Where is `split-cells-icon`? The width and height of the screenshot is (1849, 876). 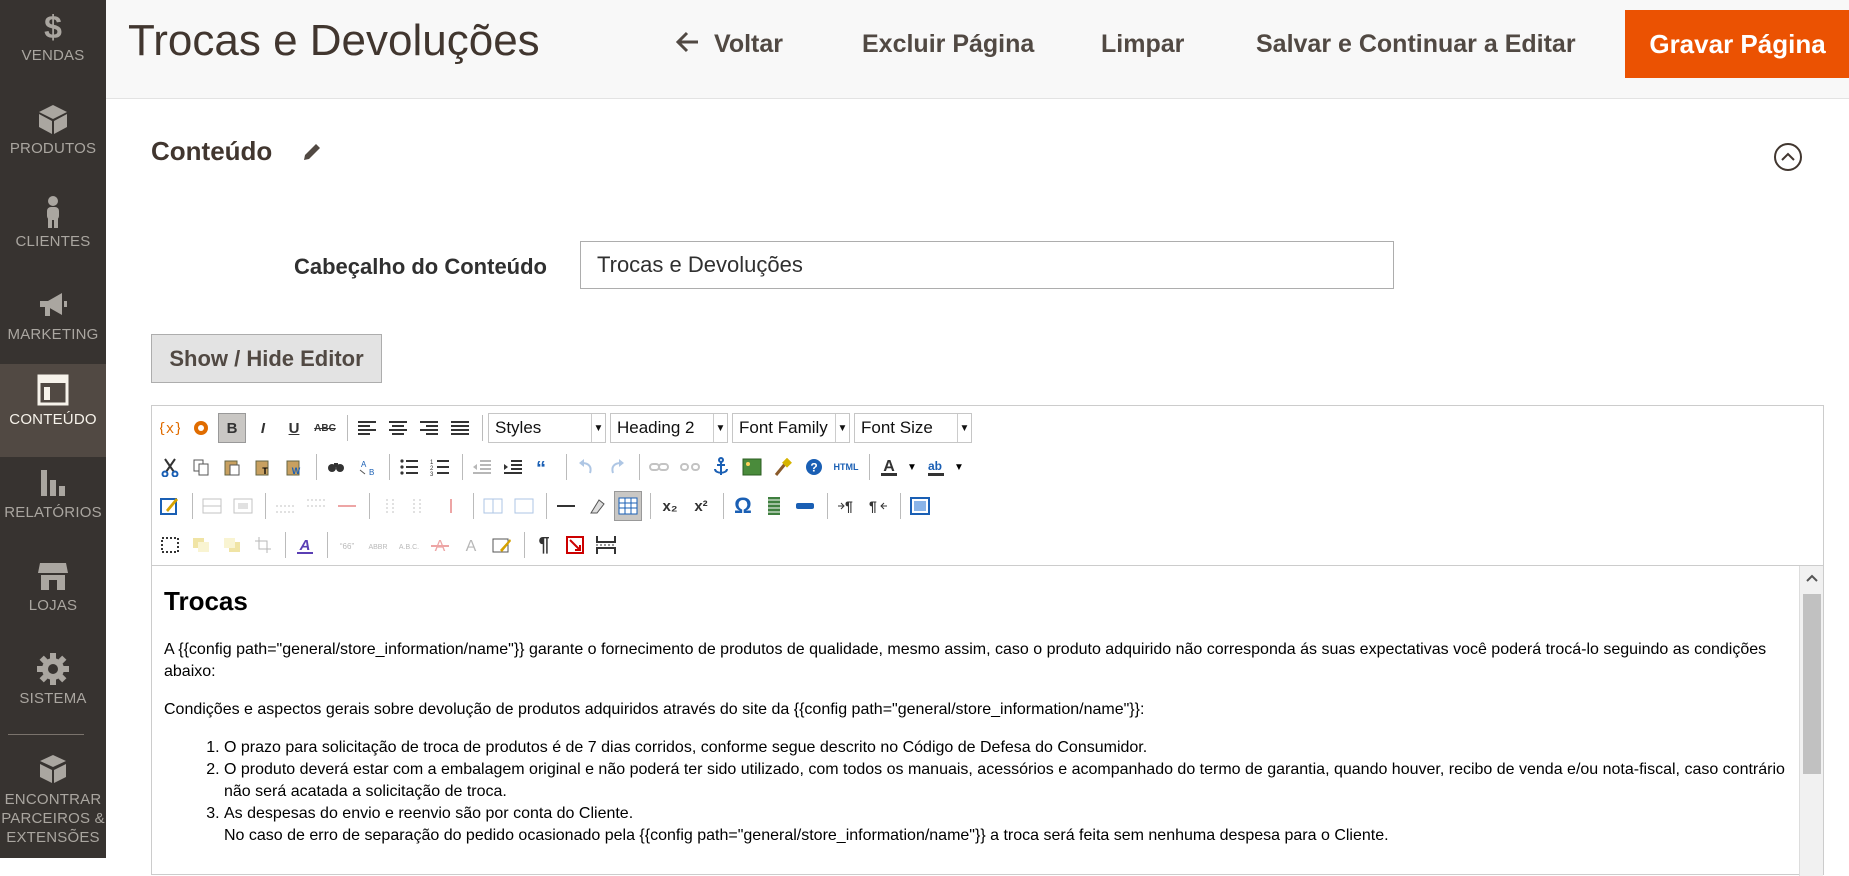 split-cells-icon is located at coordinates (493, 506).